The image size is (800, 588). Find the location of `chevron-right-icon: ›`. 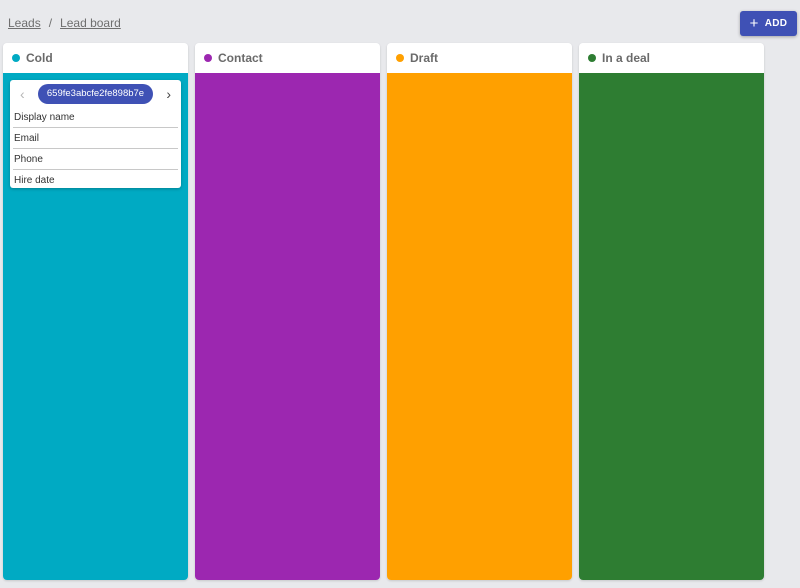

chevron-right-icon: › is located at coordinates (168, 94).